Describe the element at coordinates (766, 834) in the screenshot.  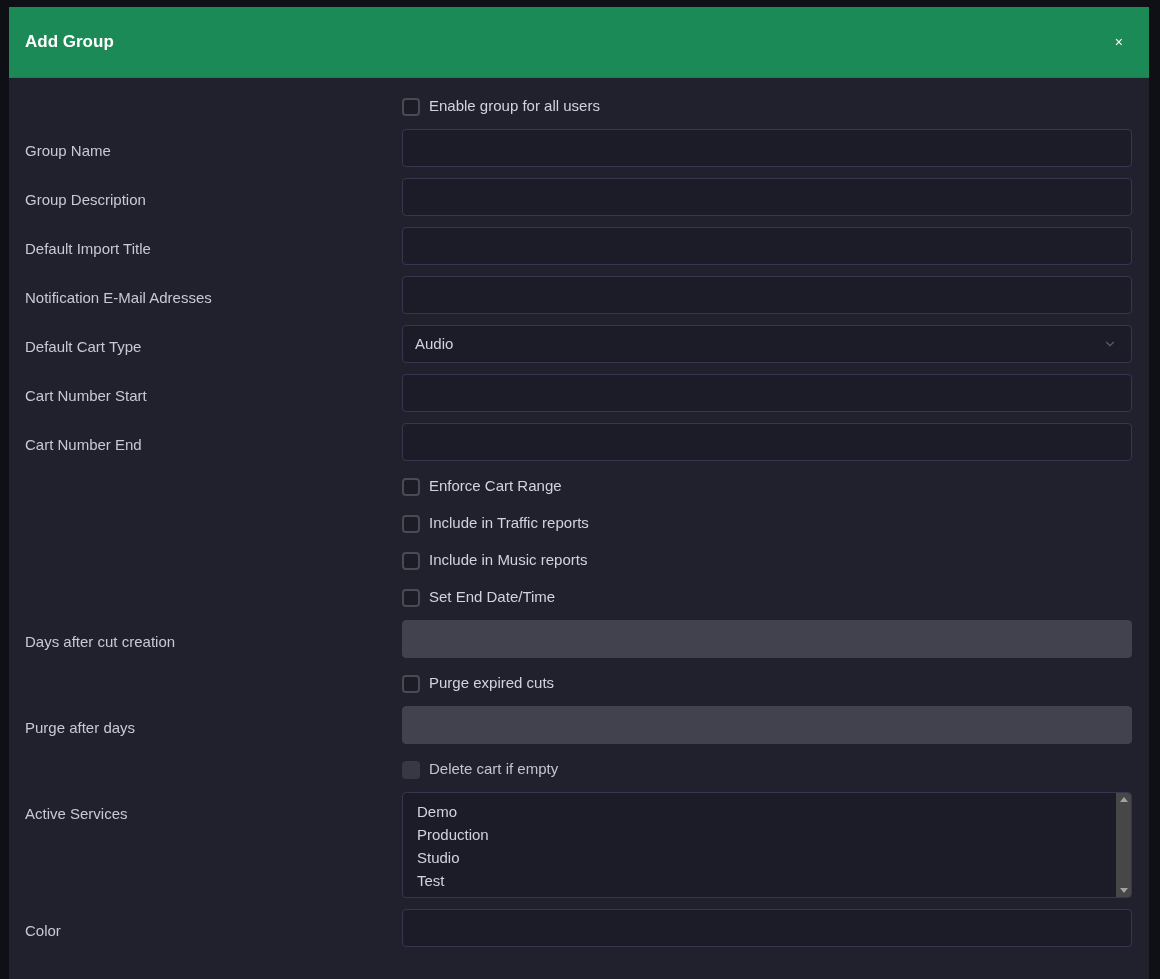
I see `listbox-option: Production` at that location.